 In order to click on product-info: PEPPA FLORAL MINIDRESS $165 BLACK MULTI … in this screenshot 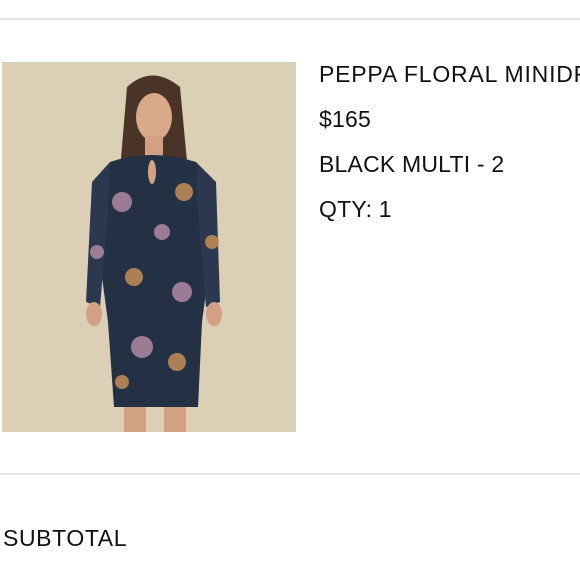, I will do `click(449, 150)`.